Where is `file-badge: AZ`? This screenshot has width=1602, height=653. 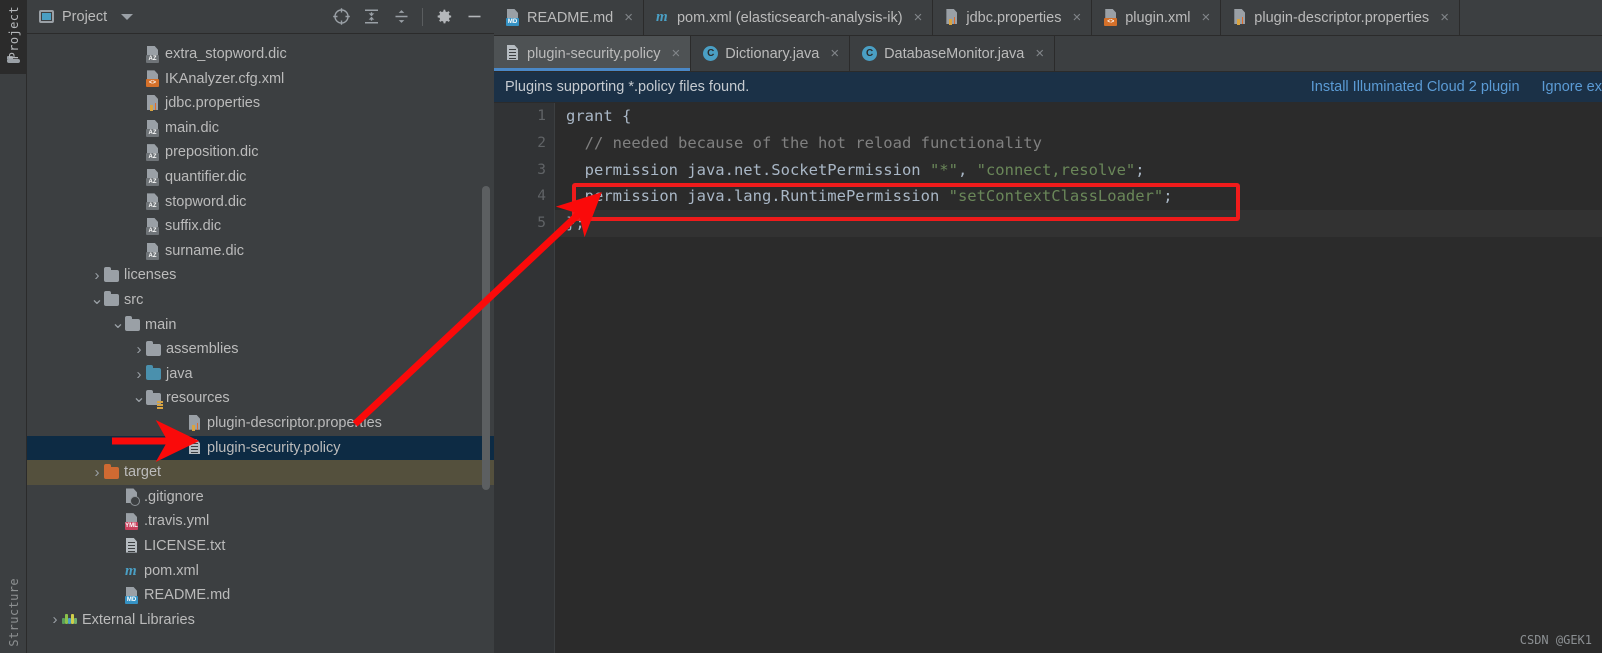 file-badge: AZ is located at coordinates (152, 58).